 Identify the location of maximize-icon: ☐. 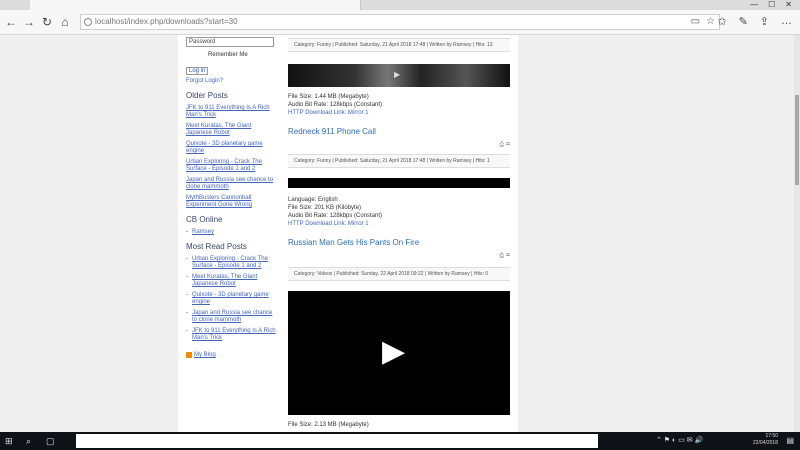
(771, 5).